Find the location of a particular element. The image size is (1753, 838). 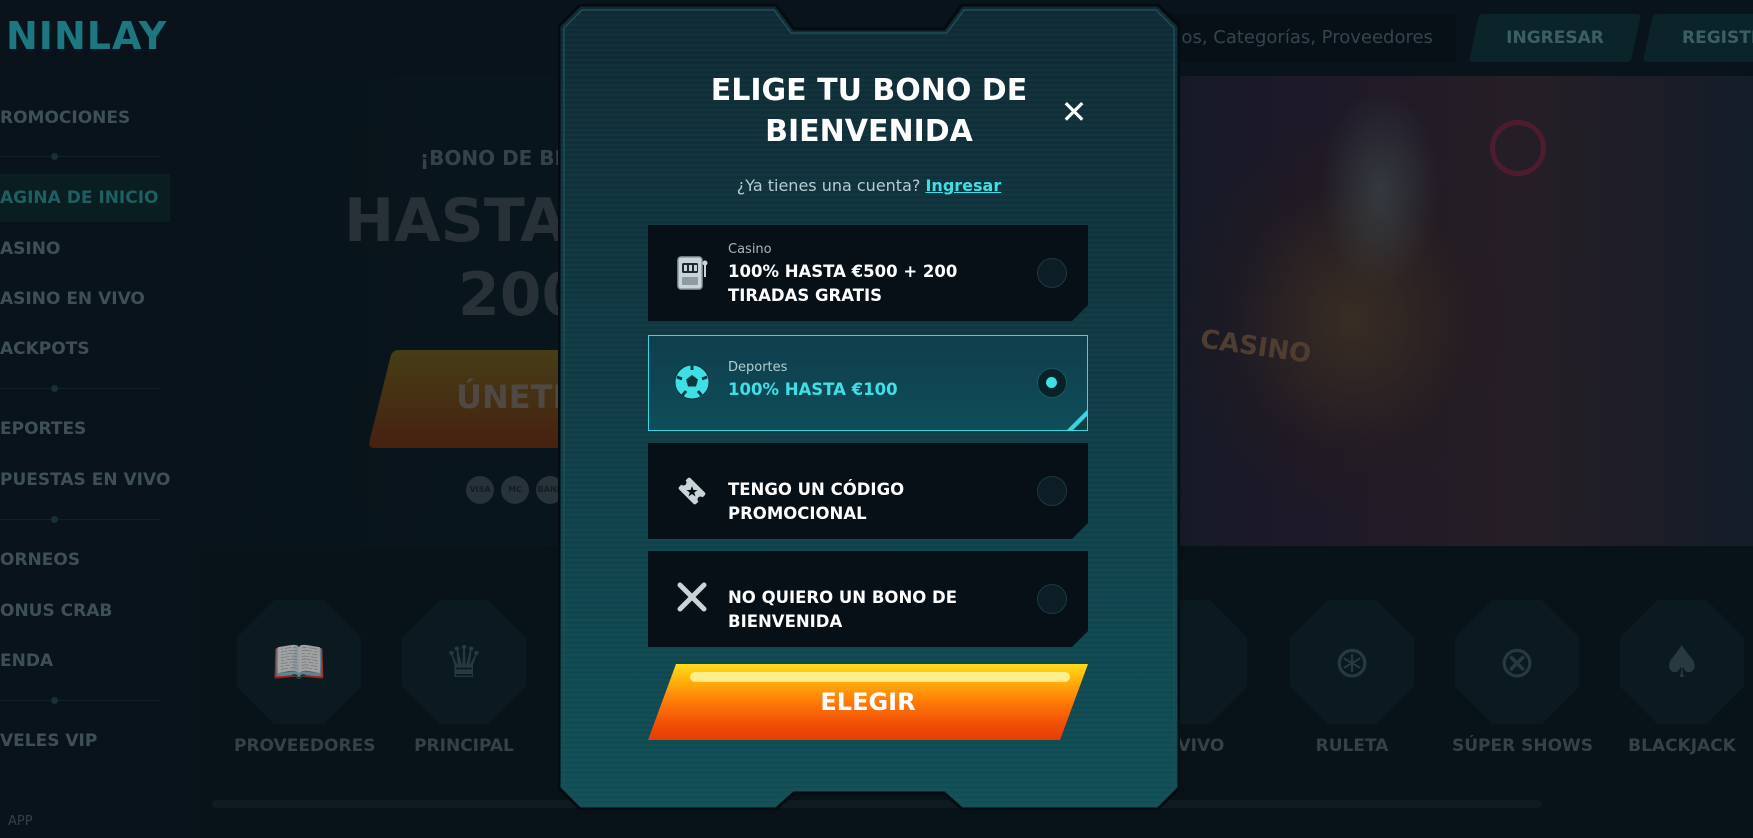

bonus-option-deportes: Deportes 100% HASTA €100 is located at coordinates (868, 383).